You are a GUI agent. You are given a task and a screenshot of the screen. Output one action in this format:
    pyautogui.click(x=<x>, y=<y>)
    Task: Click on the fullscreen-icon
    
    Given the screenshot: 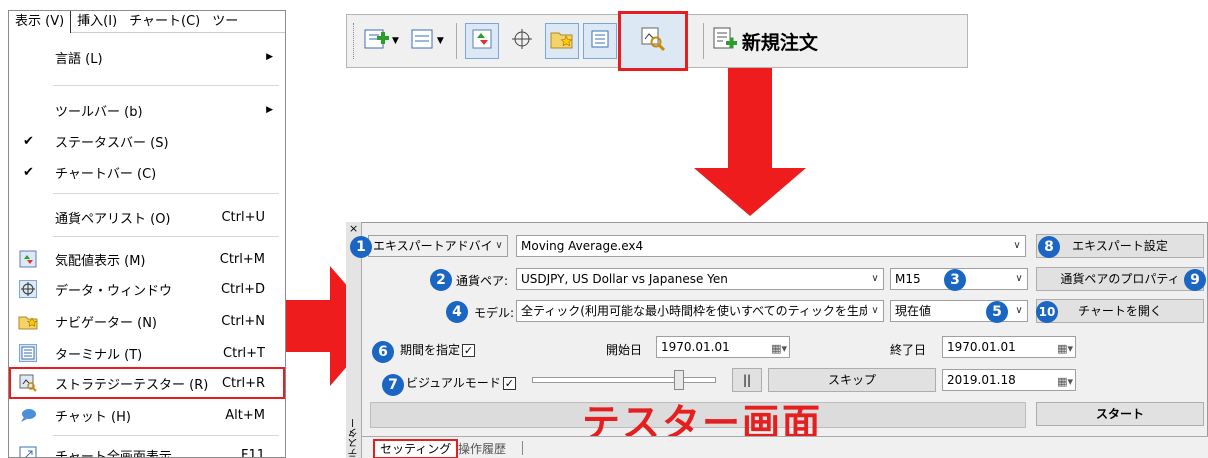 What is the action you would take?
    pyautogui.click(x=28, y=451)
    